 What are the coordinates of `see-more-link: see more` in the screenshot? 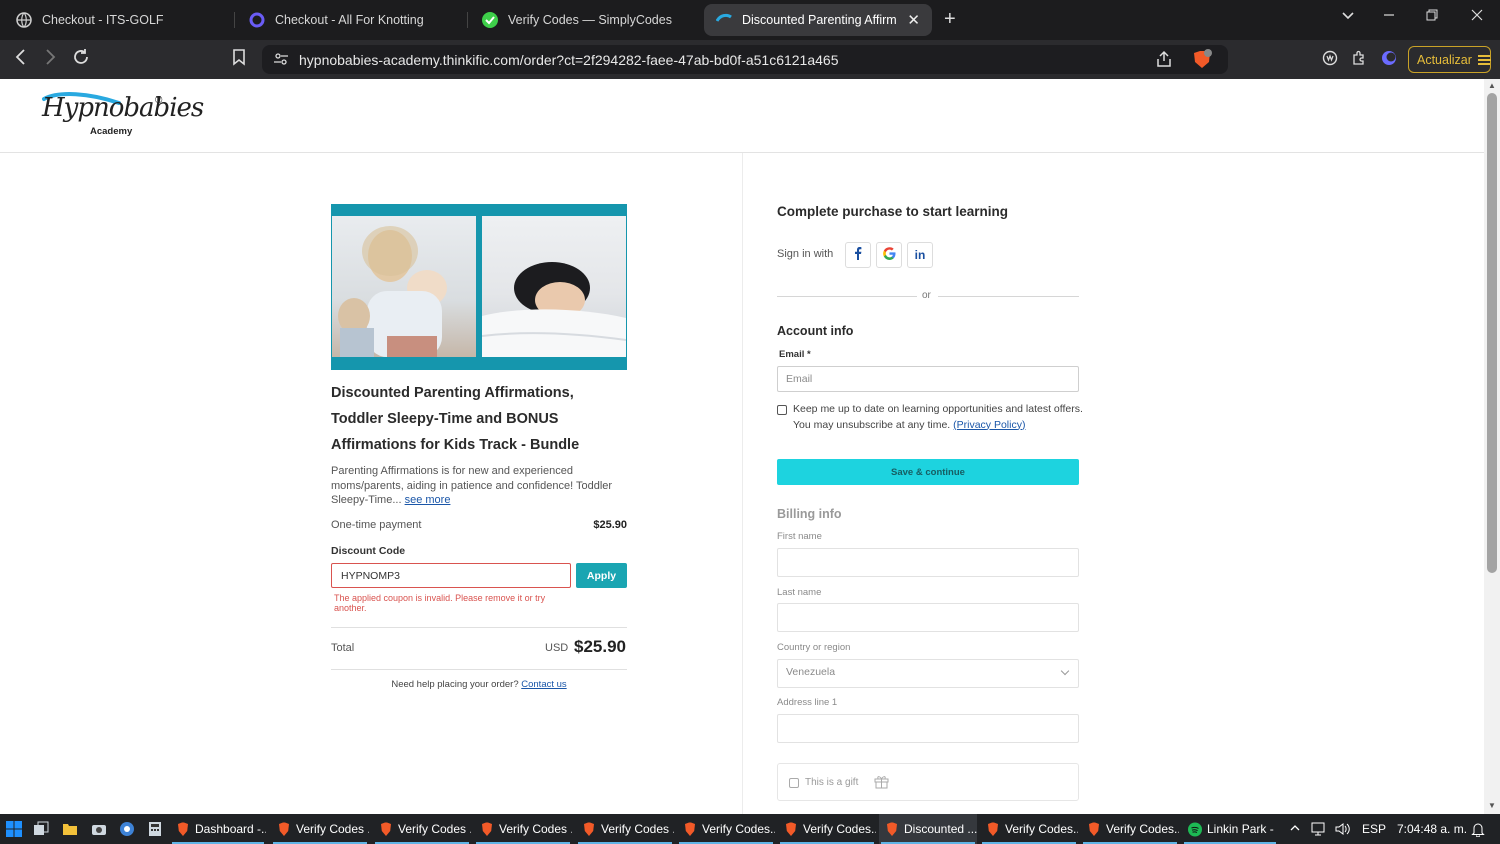 It's located at (428, 500).